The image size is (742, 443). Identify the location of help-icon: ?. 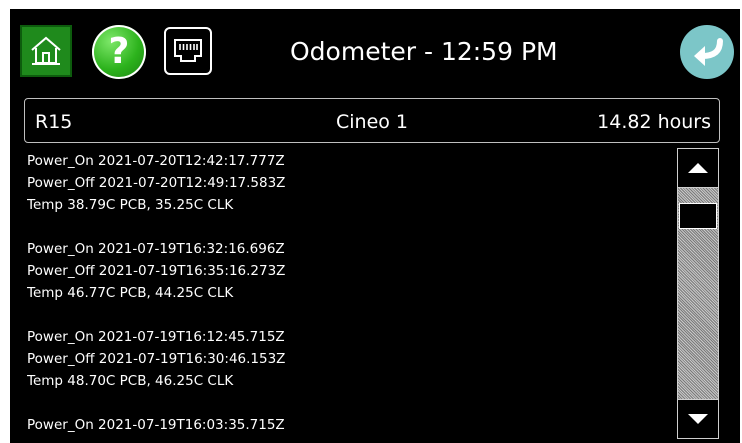
(119, 51).